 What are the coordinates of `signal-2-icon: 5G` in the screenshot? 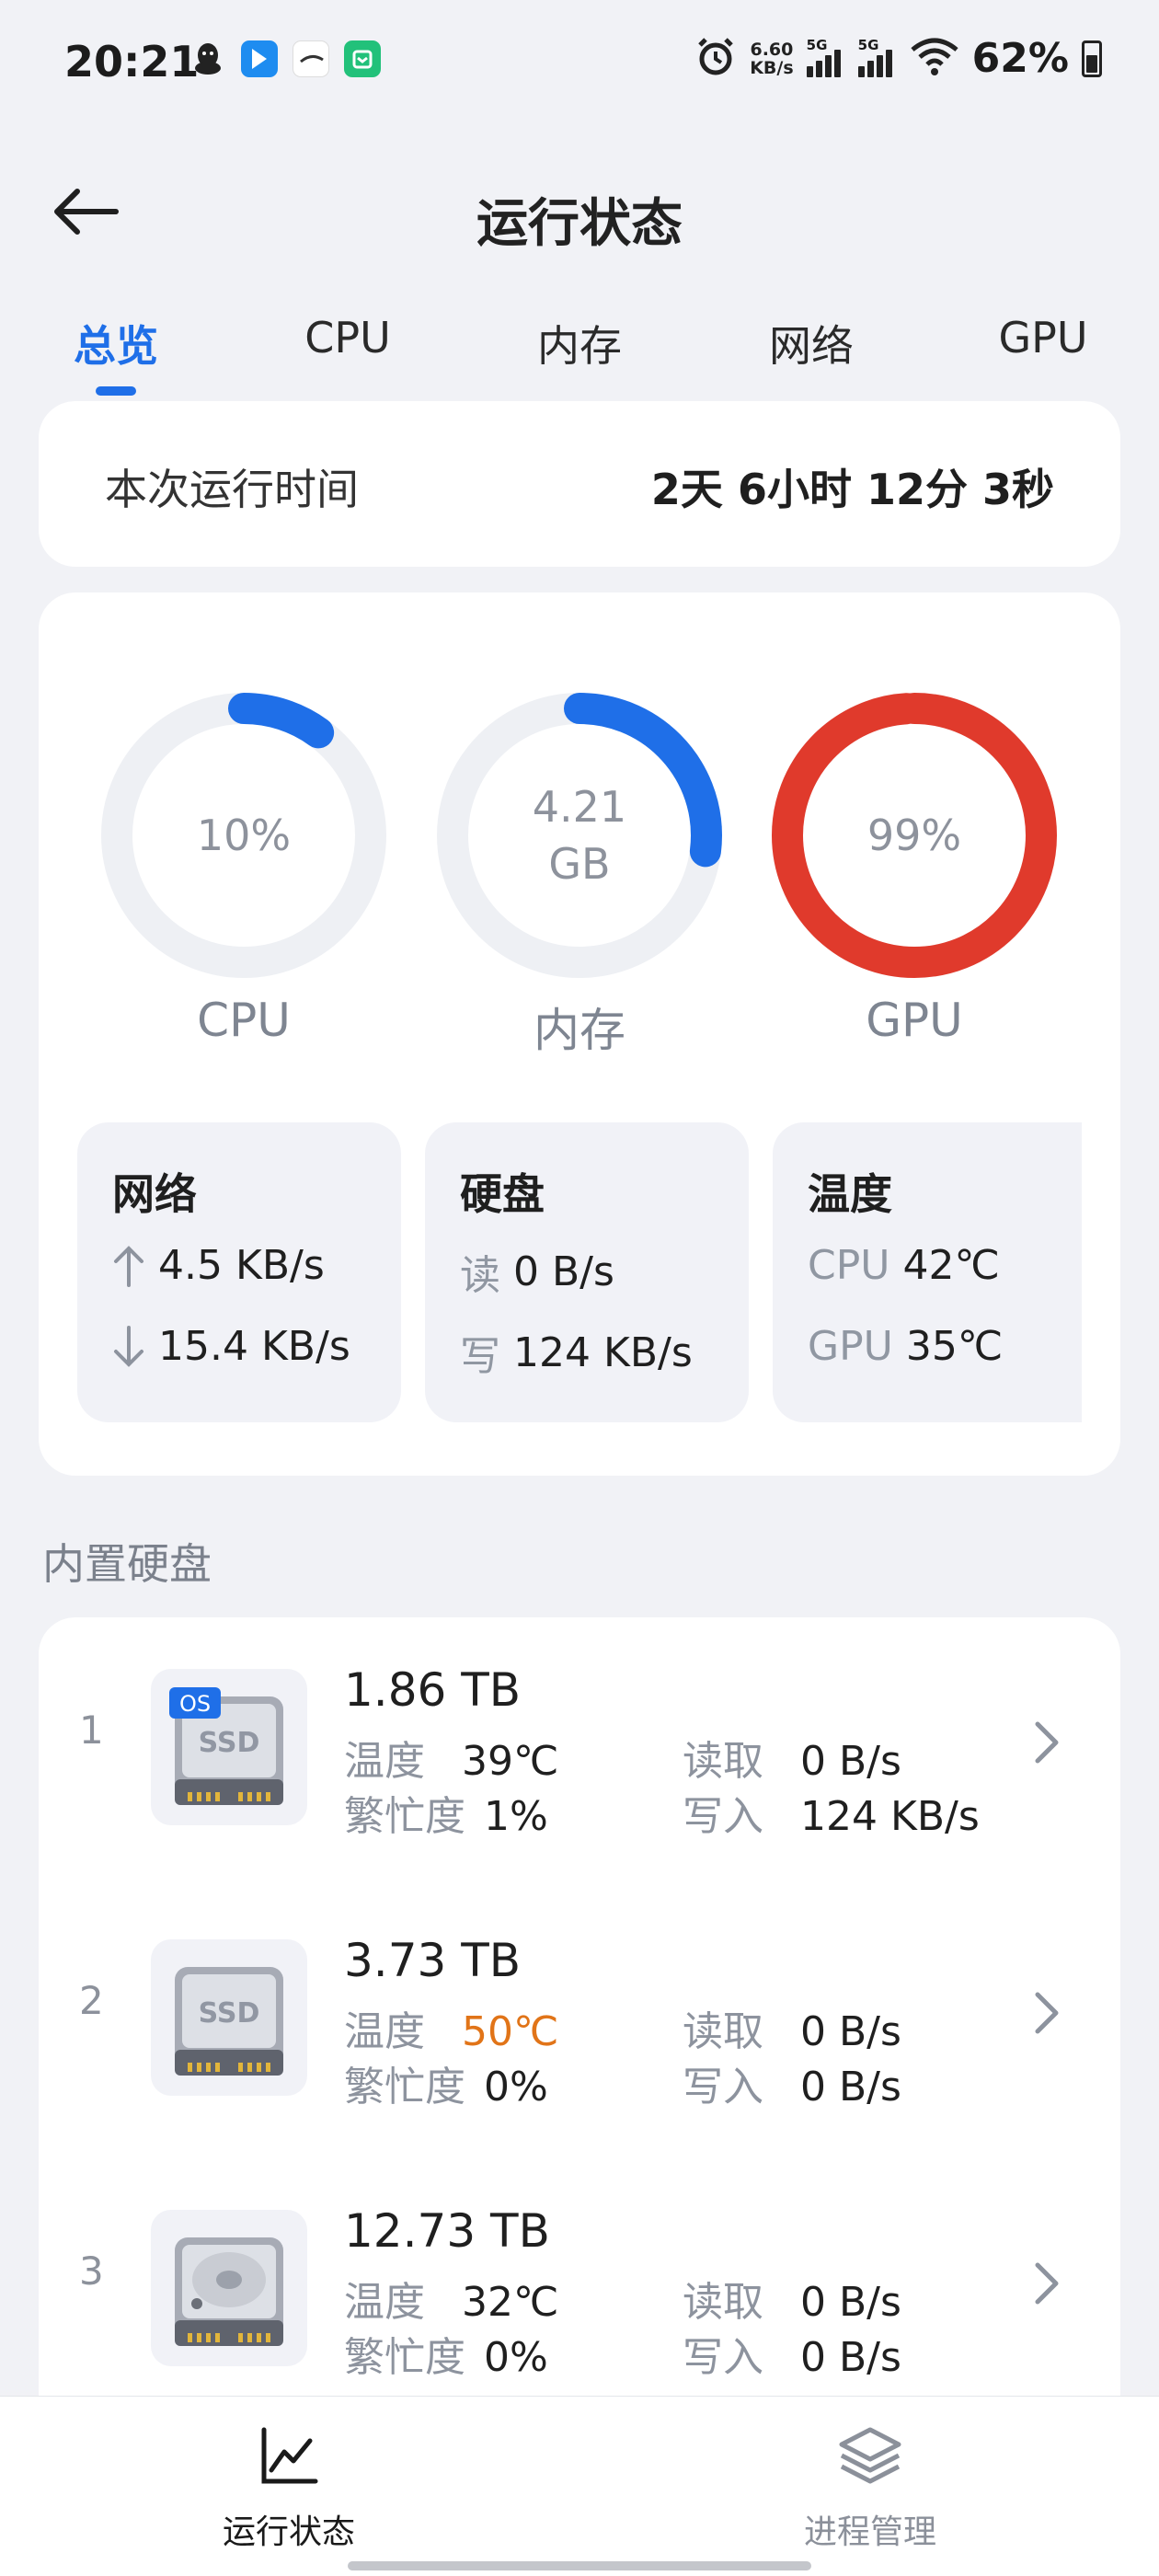 It's located at (877, 57).